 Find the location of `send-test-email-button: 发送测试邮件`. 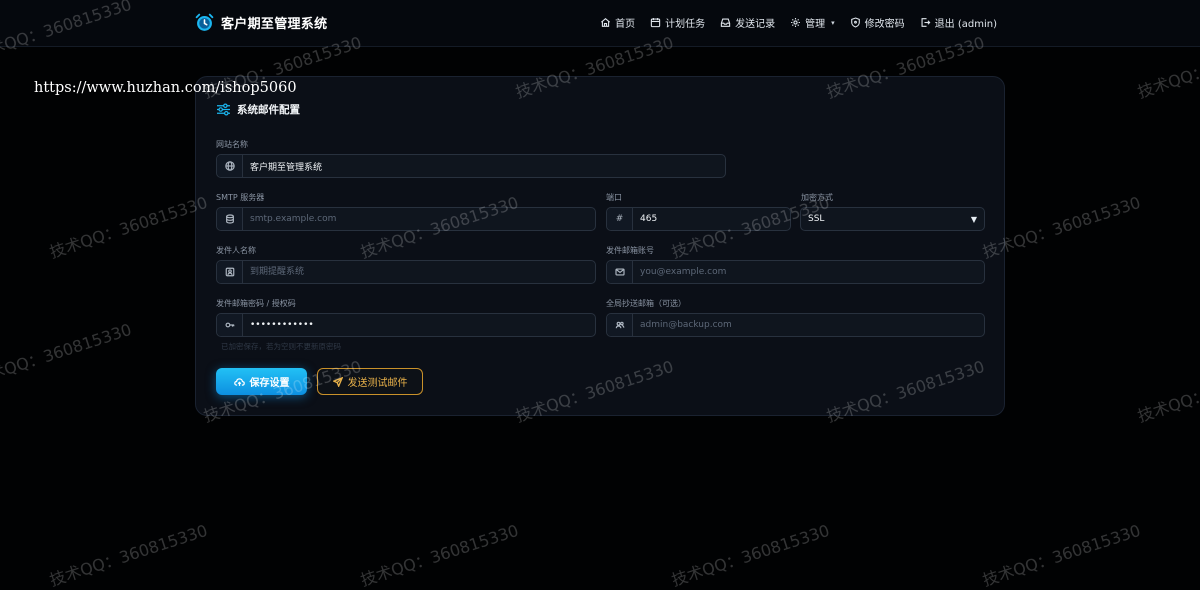

send-test-email-button: 发送测试邮件 is located at coordinates (370, 381).